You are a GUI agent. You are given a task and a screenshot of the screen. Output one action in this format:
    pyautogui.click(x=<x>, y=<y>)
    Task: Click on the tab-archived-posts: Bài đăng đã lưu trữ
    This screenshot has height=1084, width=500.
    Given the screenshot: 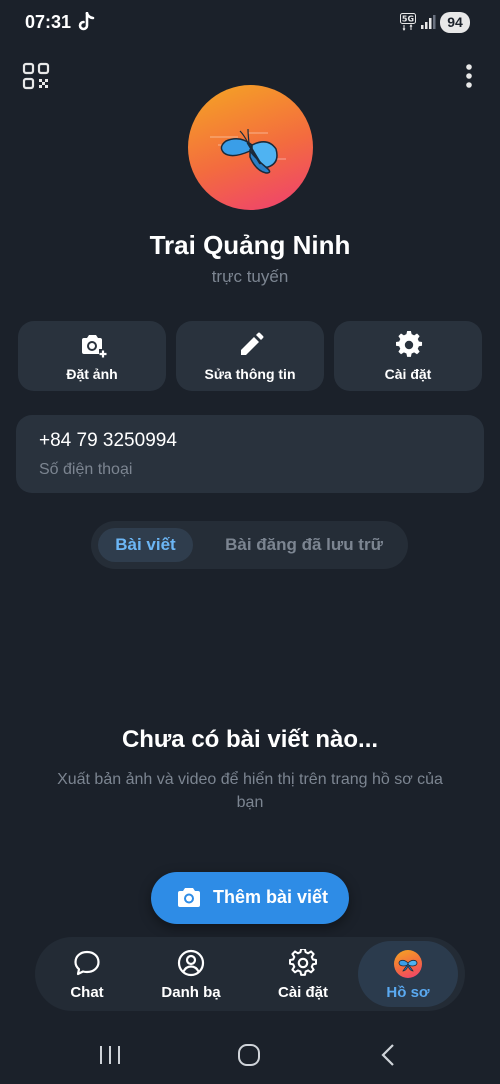 What is the action you would take?
    pyautogui.click(x=304, y=545)
    